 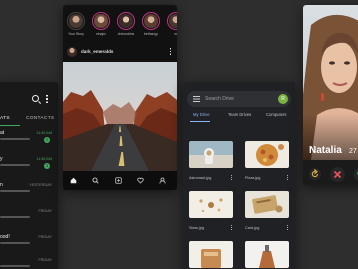 What do you see at coordinates (201, 114) in the screenshot?
I see `tab-my-drive: My Drive` at bounding box center [201, 114].